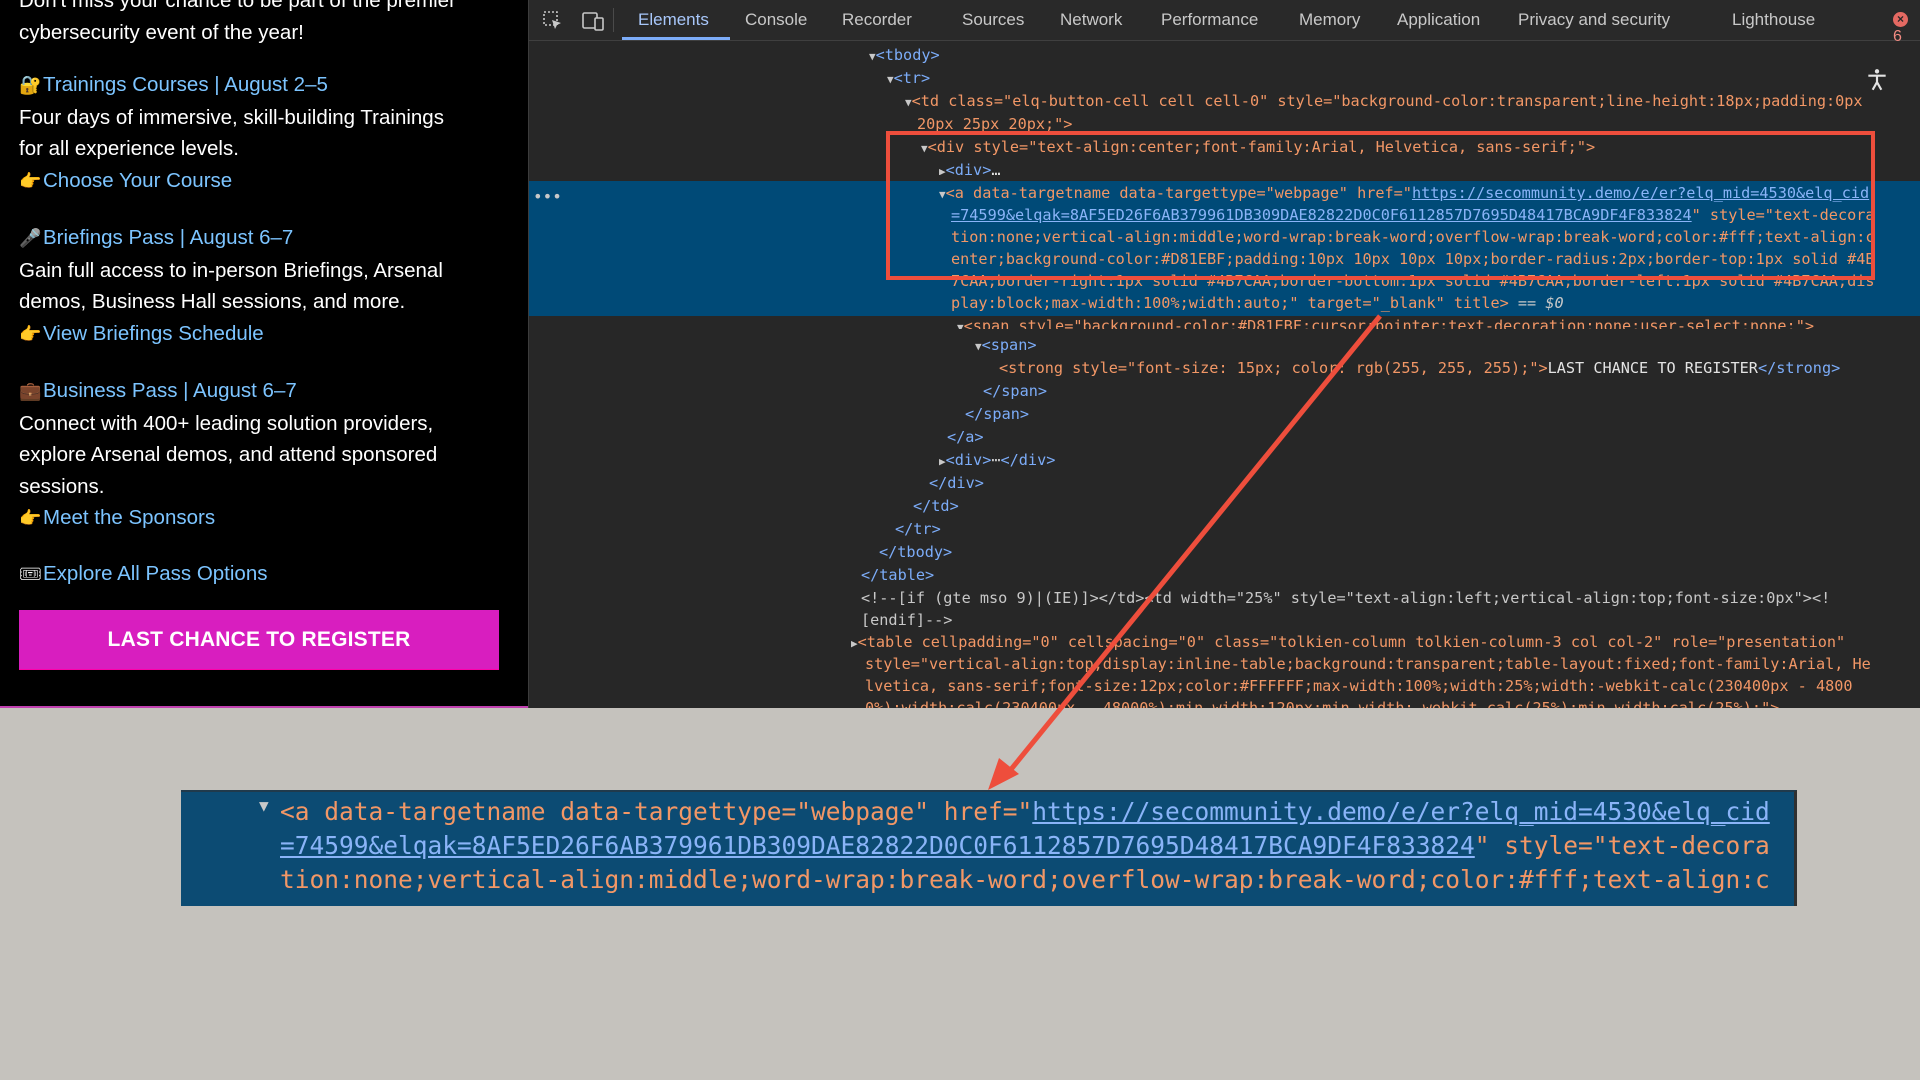 The image size is (1920, 1080). I want to click on dom-node: </div>, so click(956, 483).